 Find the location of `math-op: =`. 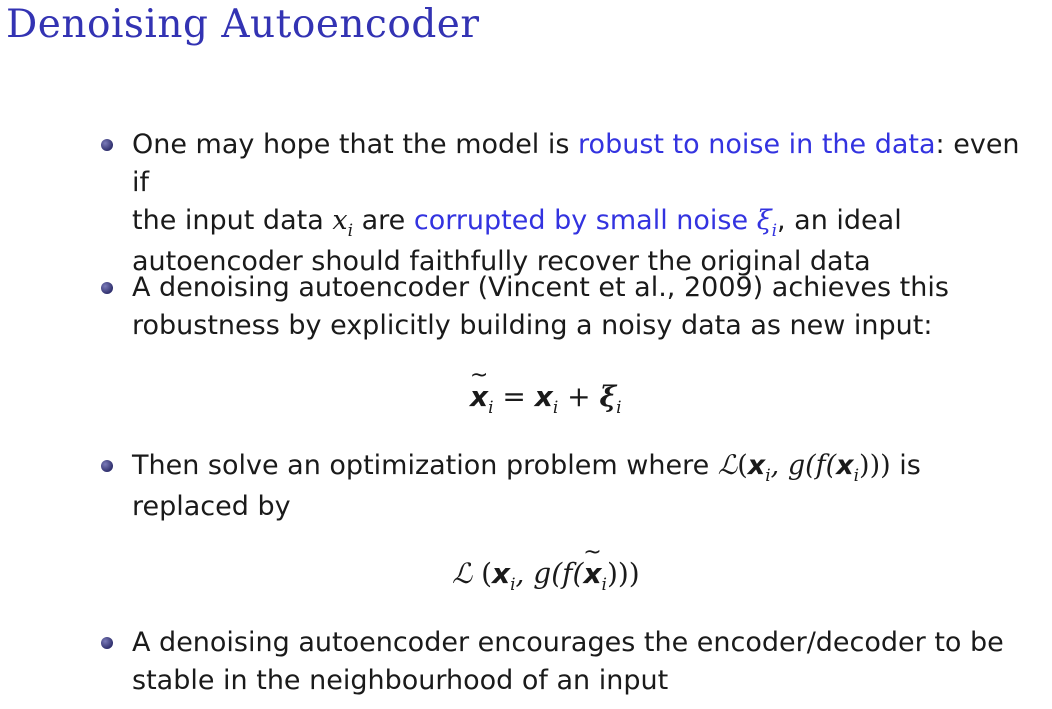

math-op: = is located at coordinates (514, 396).